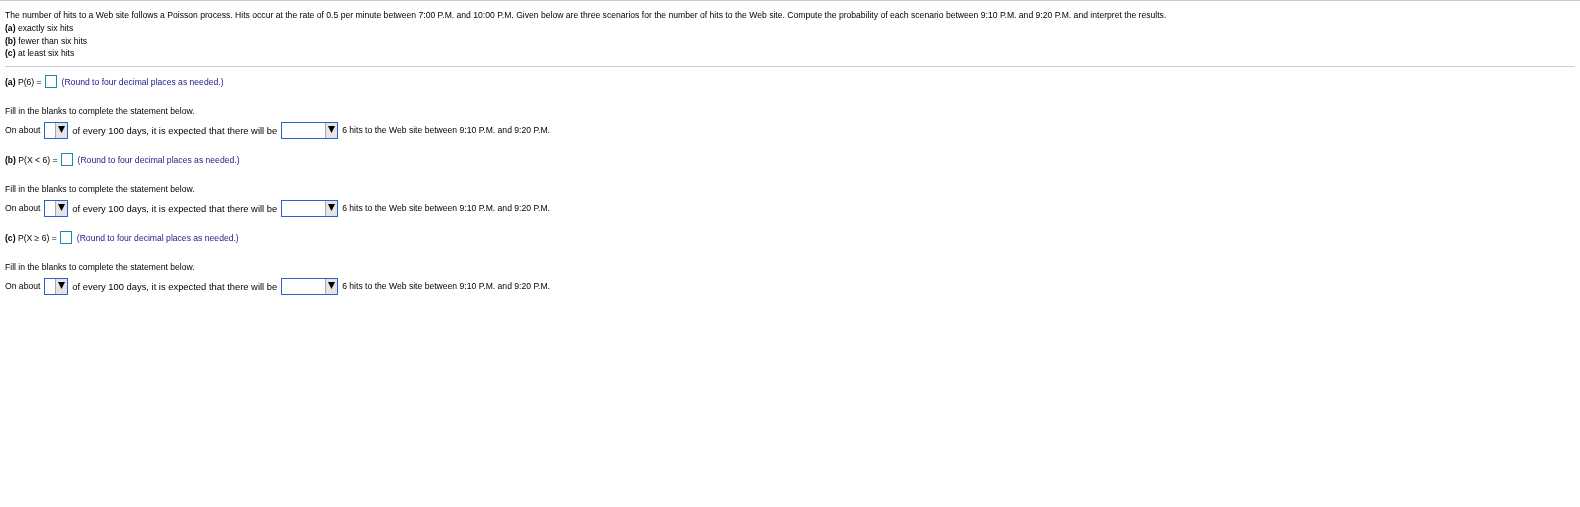  What do you see at coordinates (40, 28) in the screenshot?
I see `scenario-item: (a) exactly six hits` at bounding box center [40, 28].